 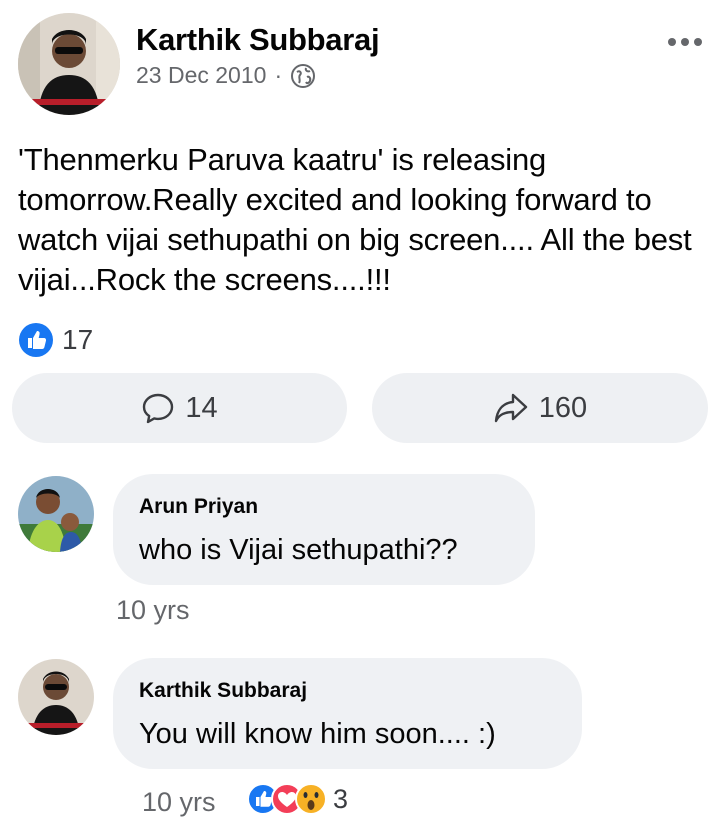 I want to click on globe-icon, so click(x=303, y=75).